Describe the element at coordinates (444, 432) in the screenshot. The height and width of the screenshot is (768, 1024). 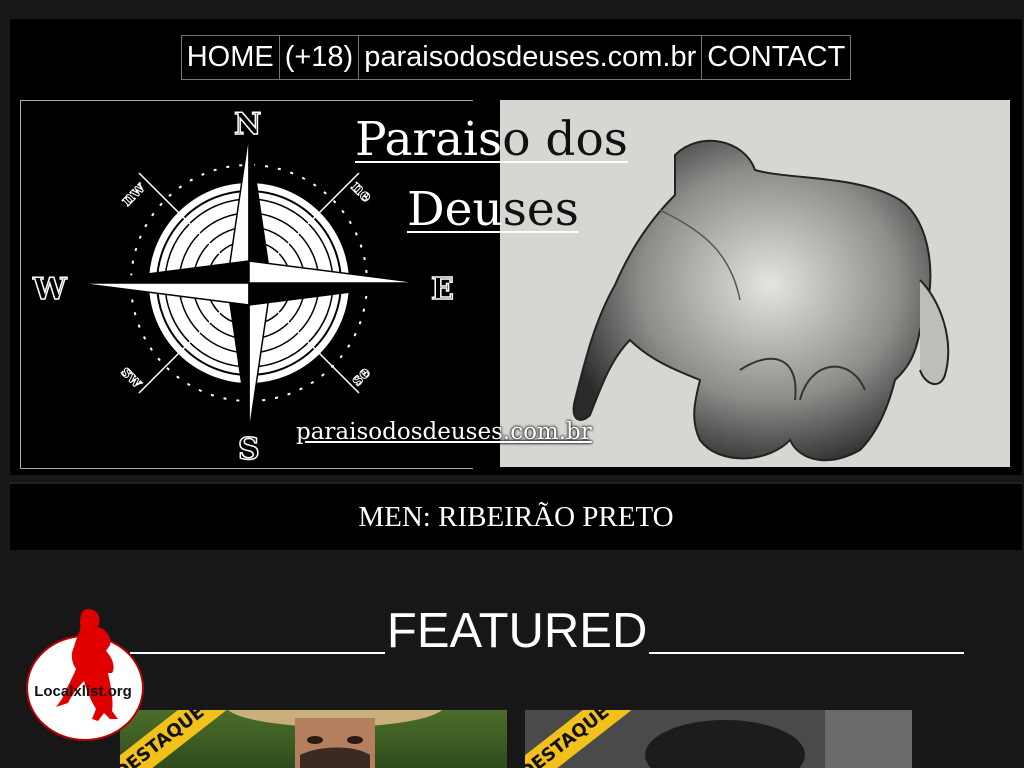
I see `banner-url-text: paraisodosdeuses.com.br` at that location.